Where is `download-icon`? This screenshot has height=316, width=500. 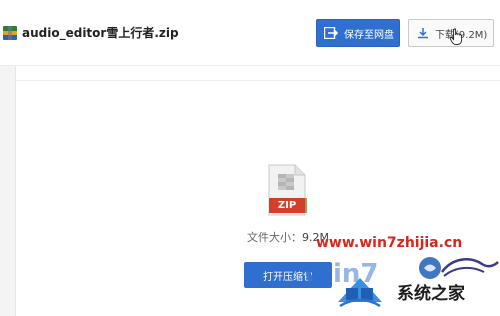
download-icon is located at coordinates (423, 33).